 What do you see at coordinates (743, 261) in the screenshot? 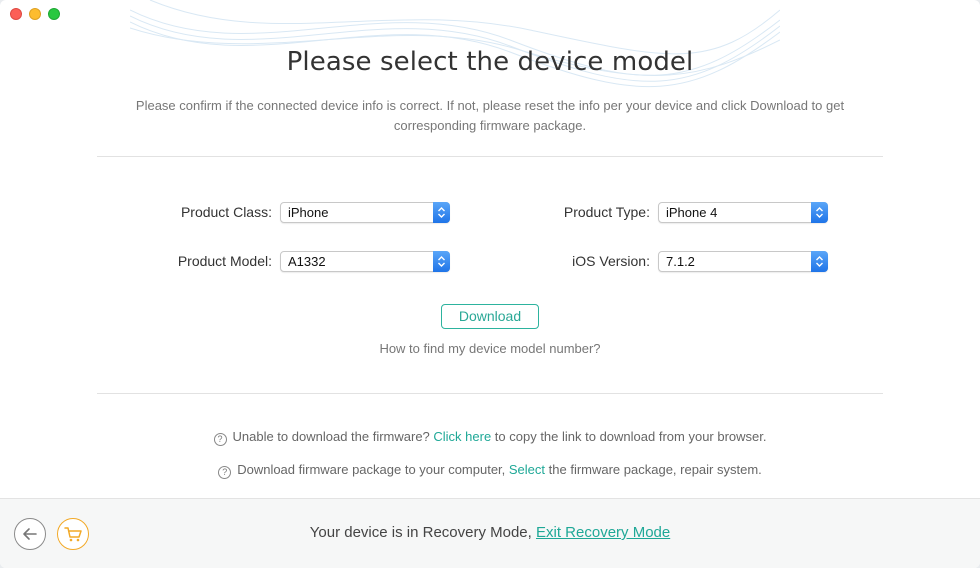
I see `ios-version-select: 7.1.2` at bounding box center [743, 261].